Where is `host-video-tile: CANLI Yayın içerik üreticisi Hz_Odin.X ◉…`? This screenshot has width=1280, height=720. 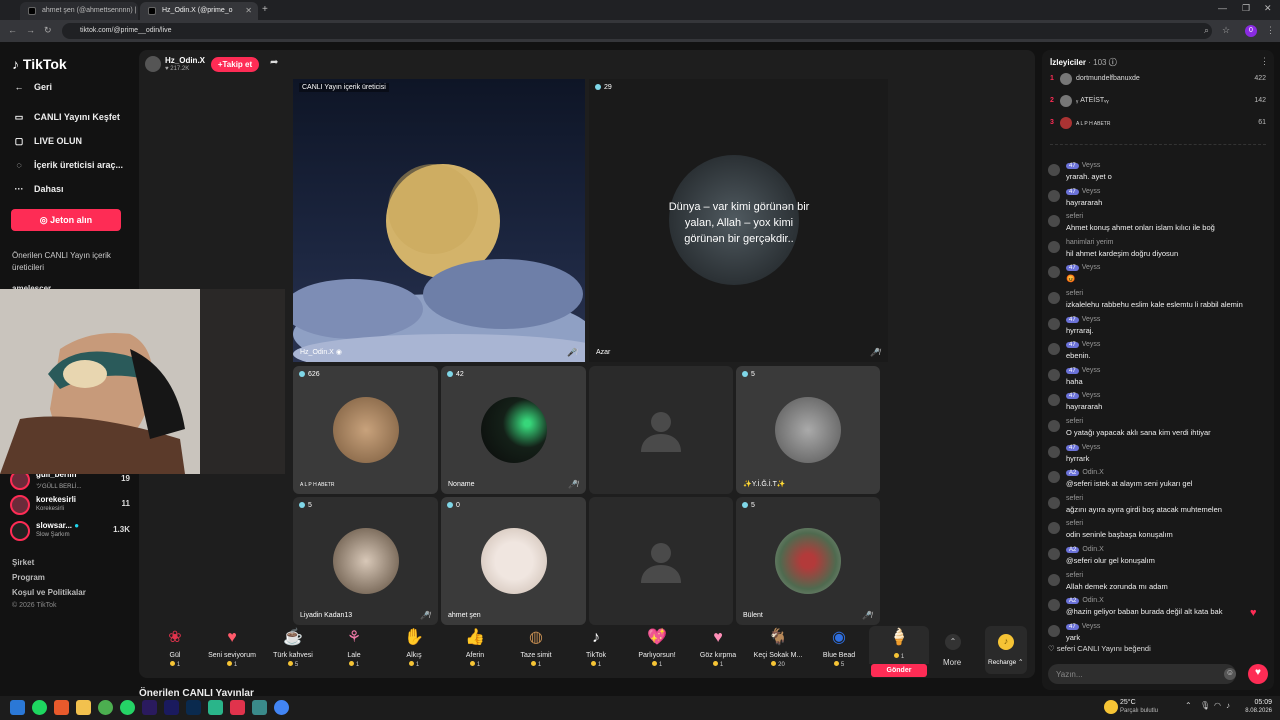 host-video-tile: CANLI Yayın içerik üreticisi Hz_Odin.X ◉… is located at coordinates (439, 220).